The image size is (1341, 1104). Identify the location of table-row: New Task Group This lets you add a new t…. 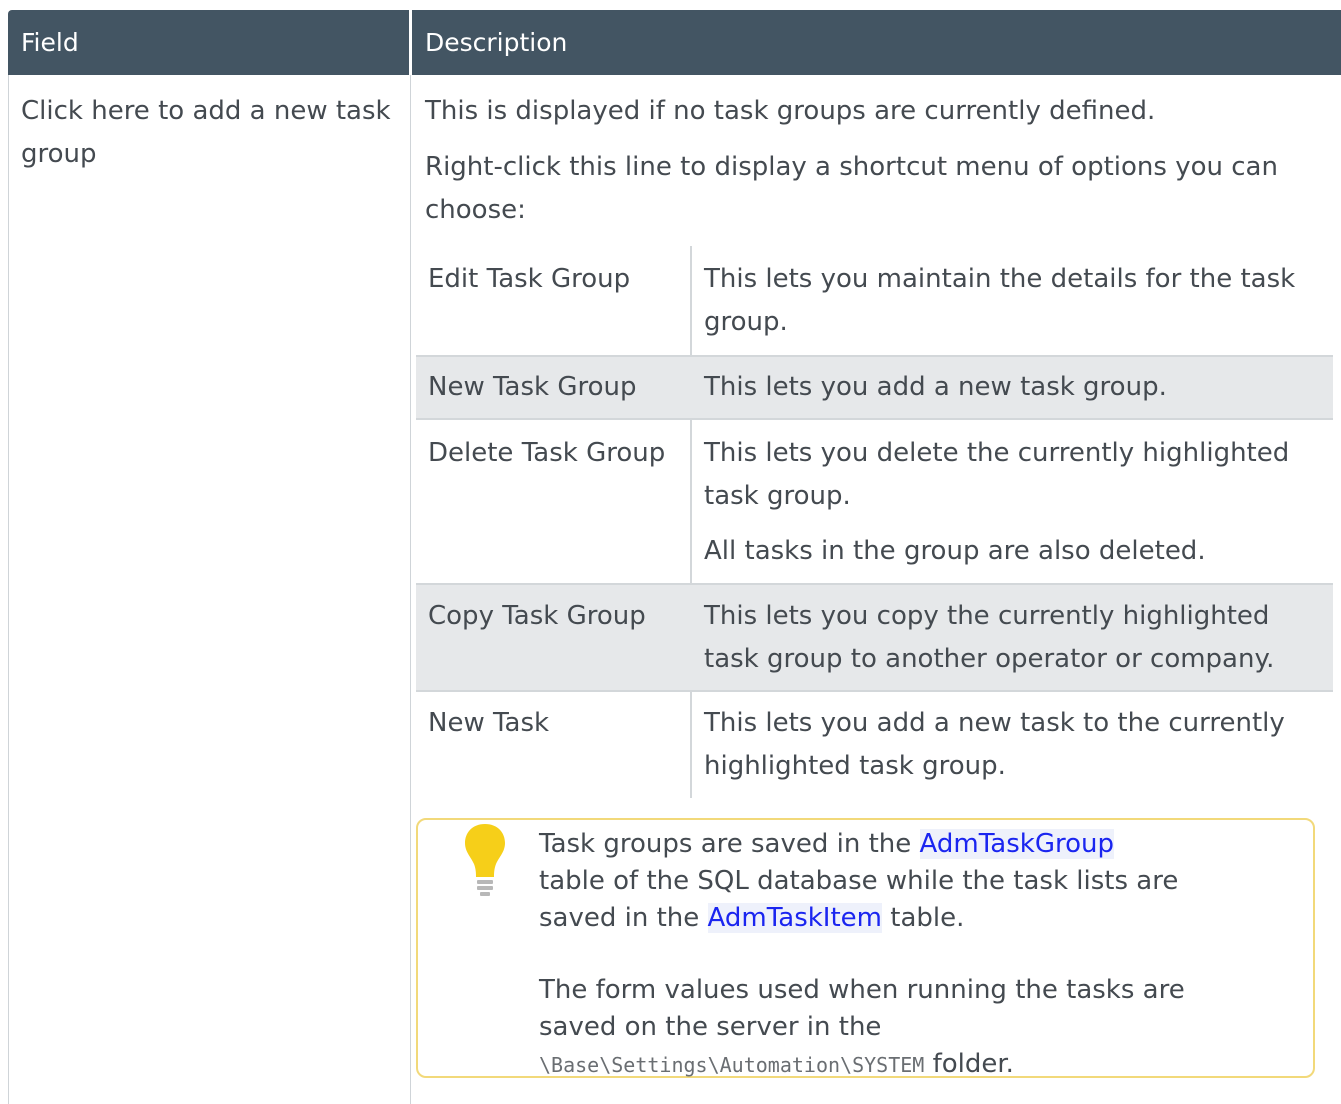
(874, 387).